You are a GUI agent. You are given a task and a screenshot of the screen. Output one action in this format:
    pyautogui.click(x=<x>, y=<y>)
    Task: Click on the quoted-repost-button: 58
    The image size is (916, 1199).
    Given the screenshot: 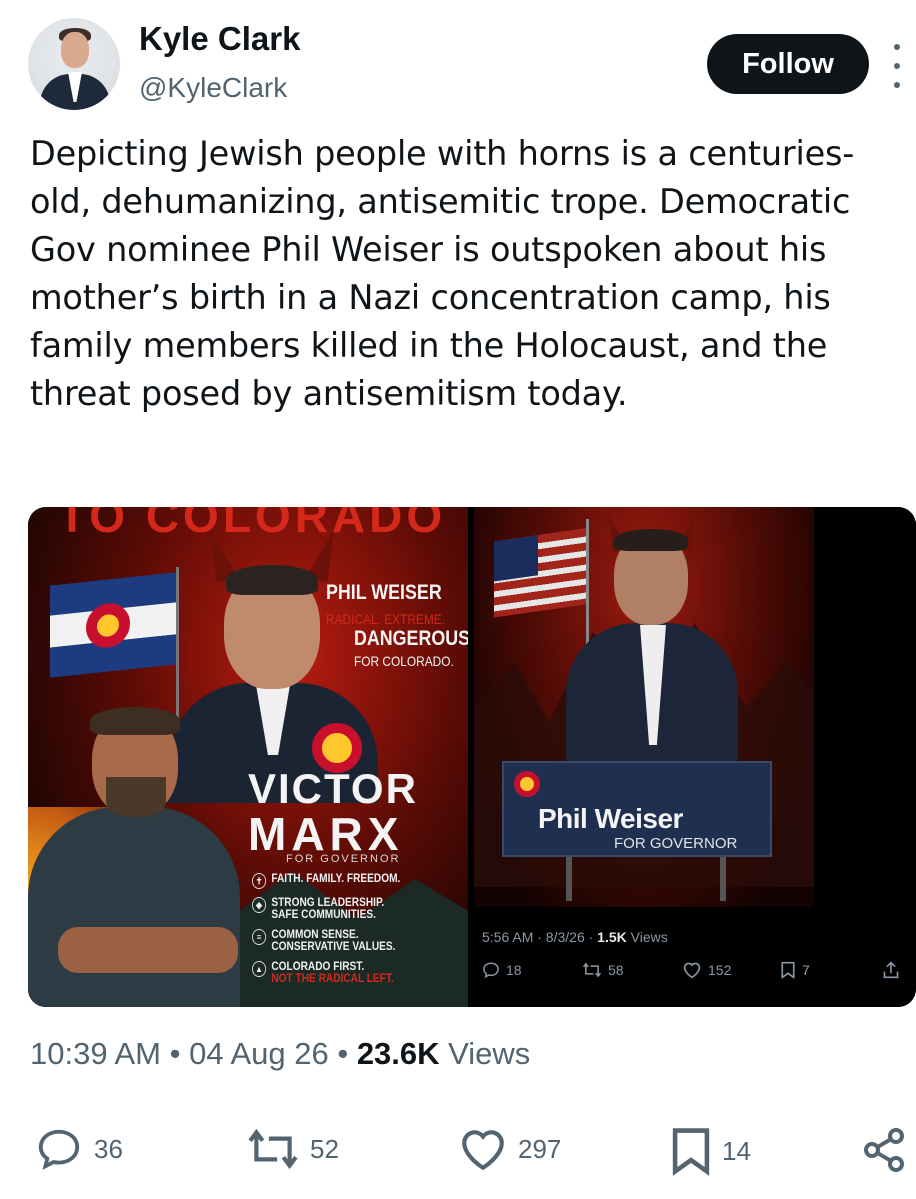 What is the action you would take?
    pyautogui.click(x=603, y=970)
    